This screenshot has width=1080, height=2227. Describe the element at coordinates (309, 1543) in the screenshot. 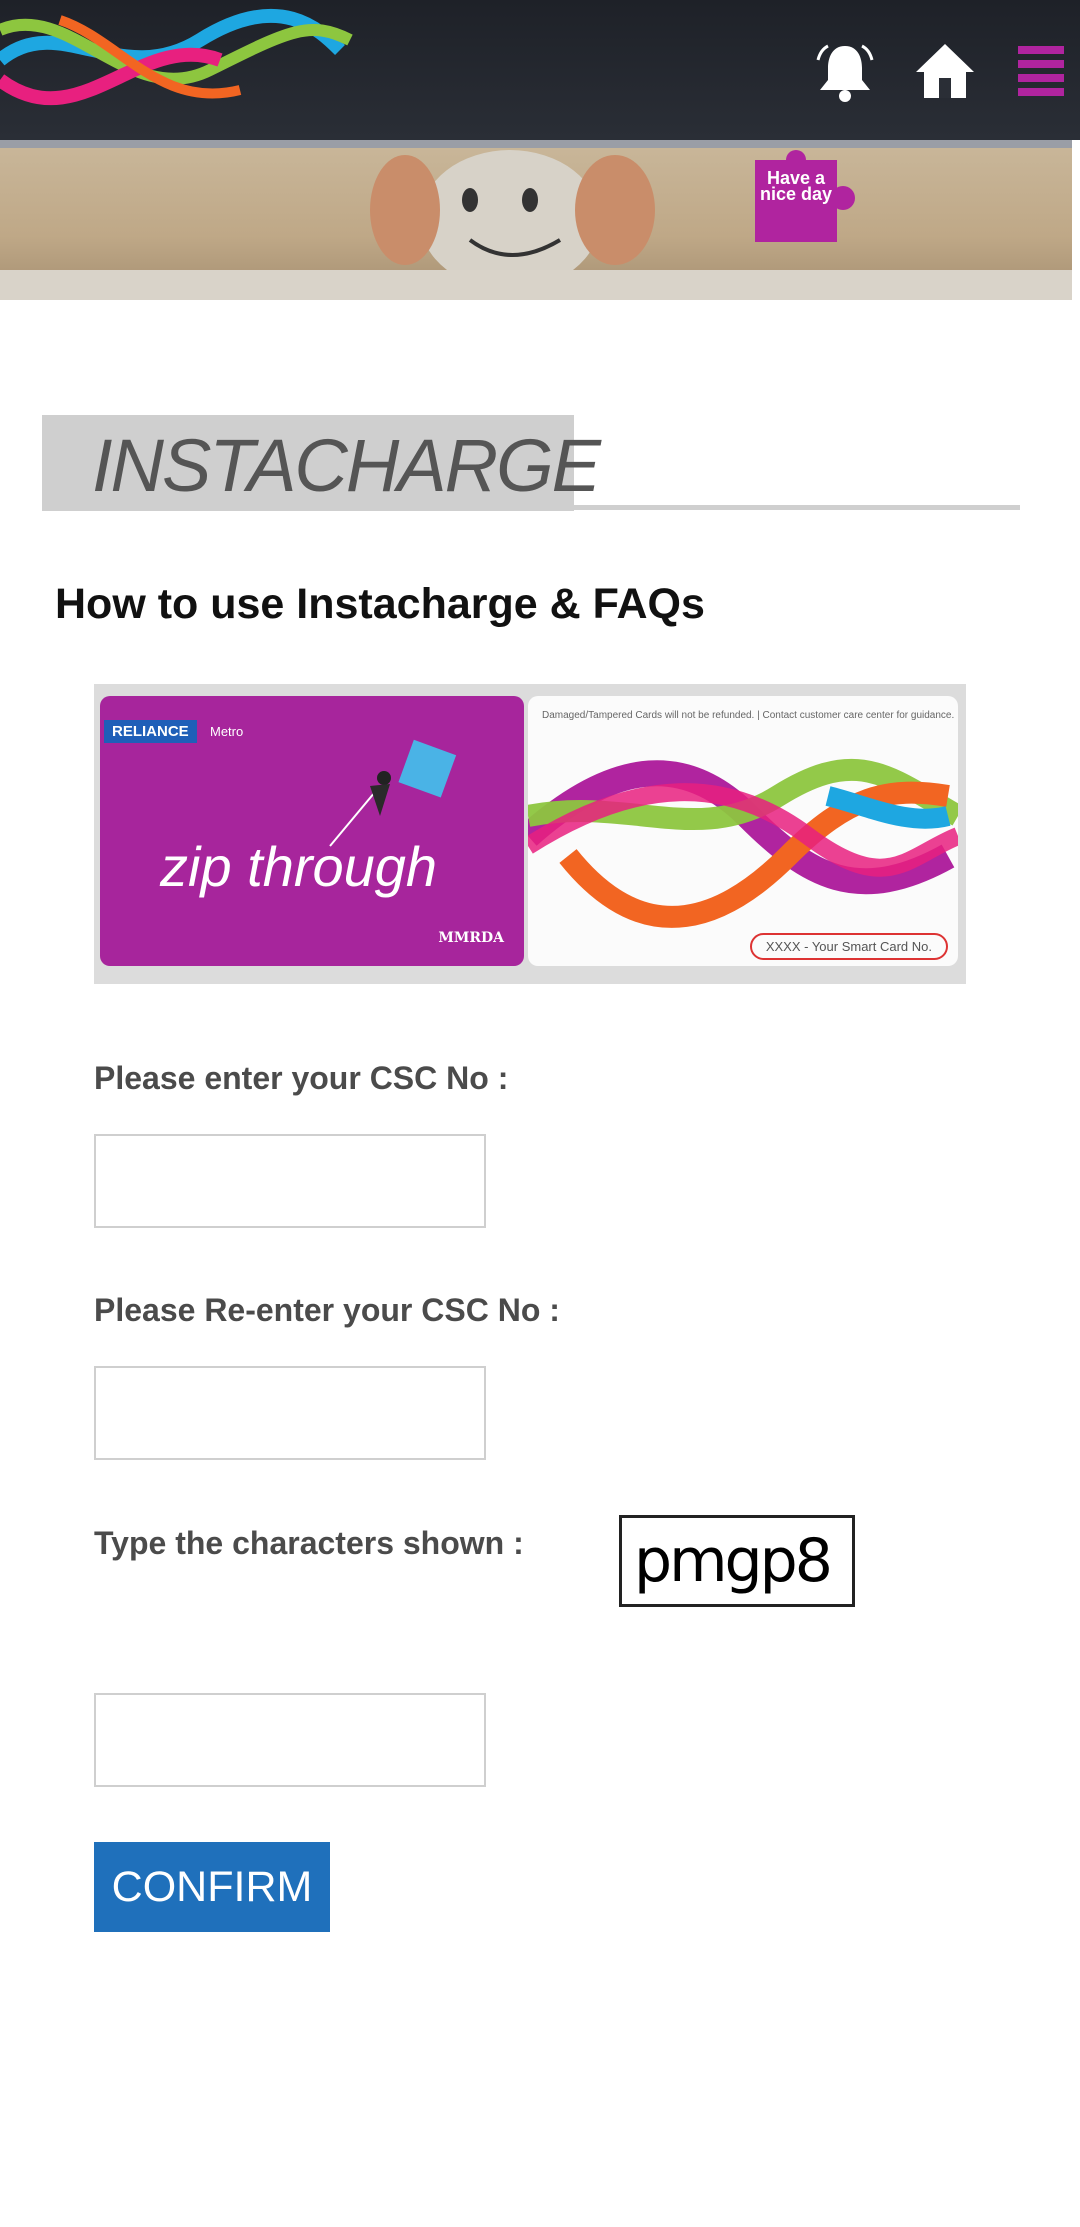

I see `captcha-label: Type the characters shown :` at that location.